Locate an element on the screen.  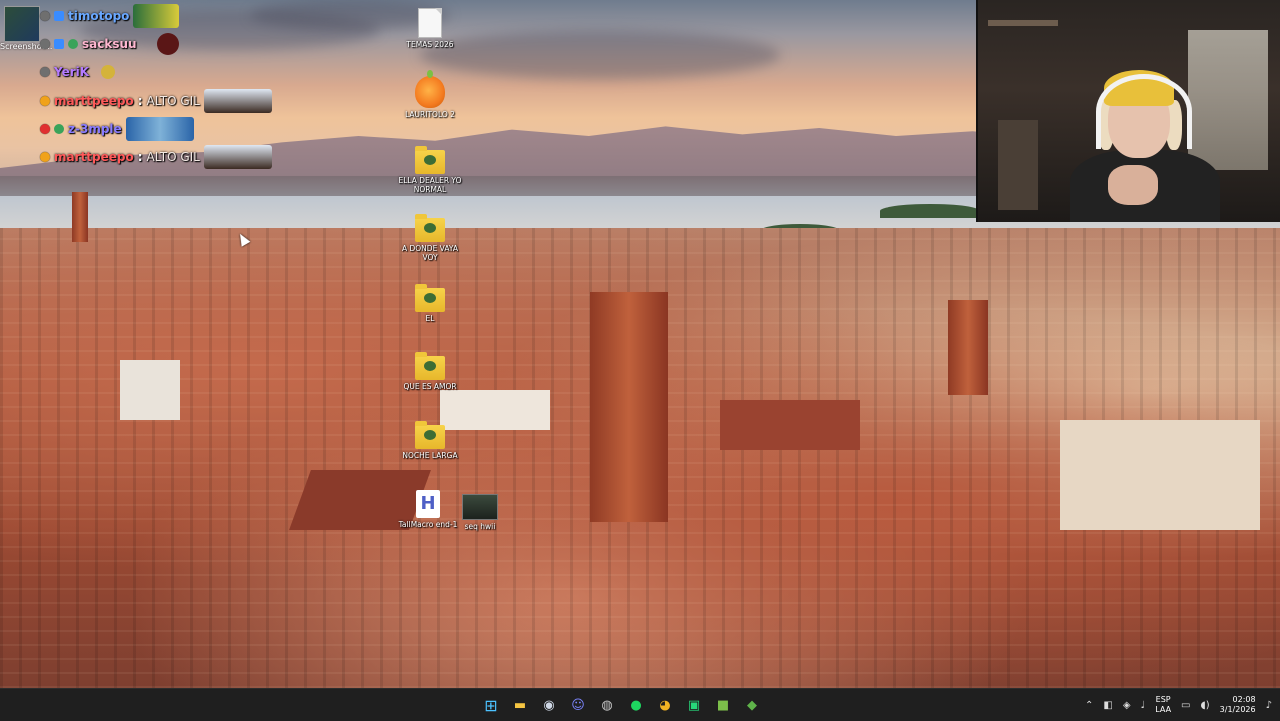
volume-icon: ◖) is located at coordinates (1205, 705).